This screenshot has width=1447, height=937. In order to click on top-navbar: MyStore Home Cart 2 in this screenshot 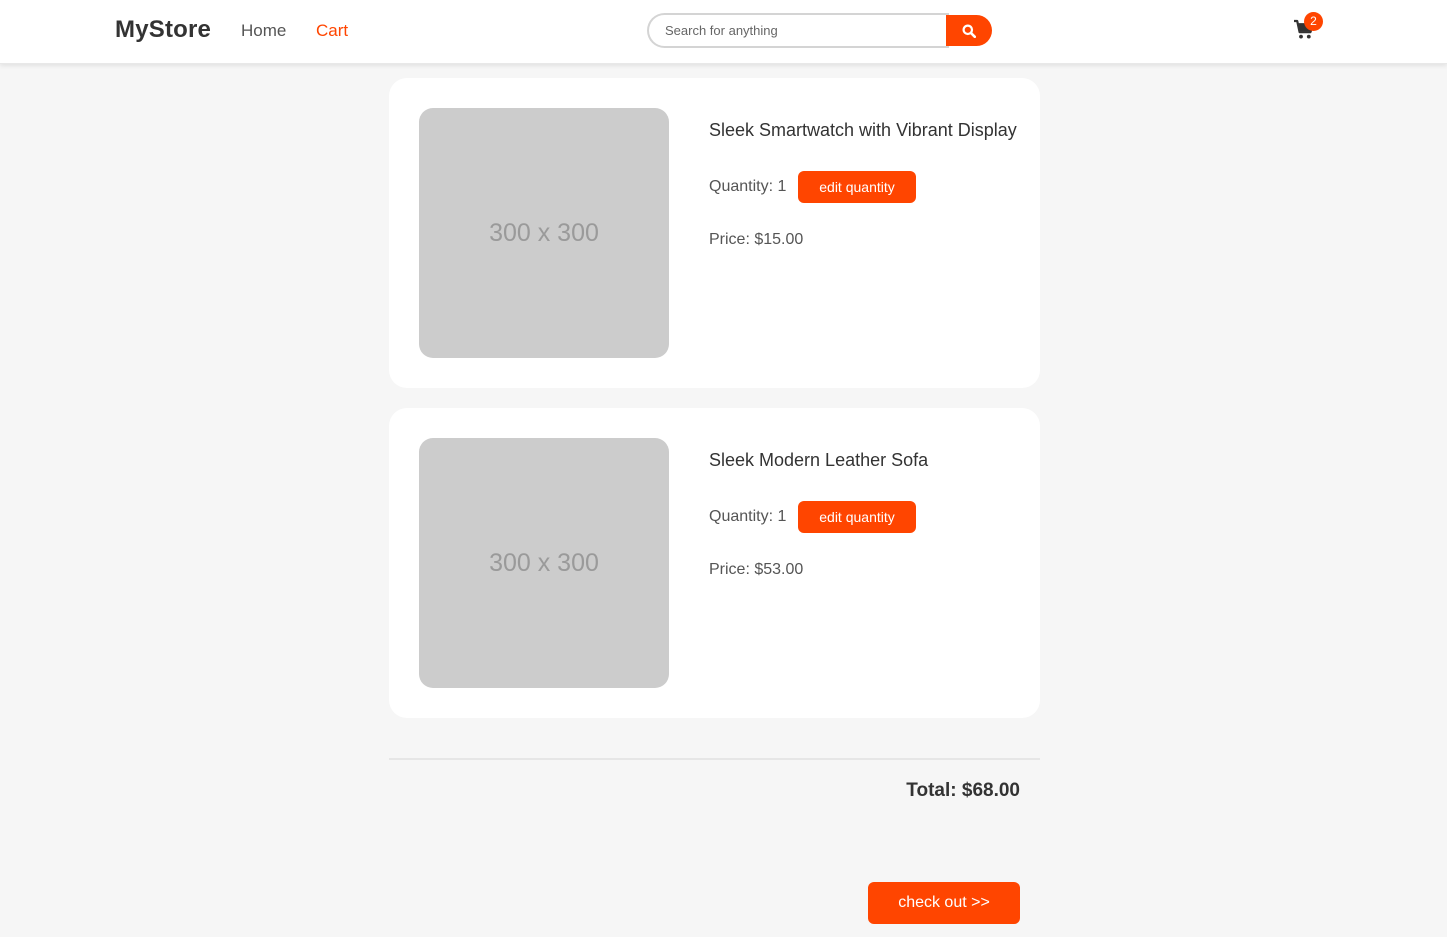, I will do `click(723, 32)`.